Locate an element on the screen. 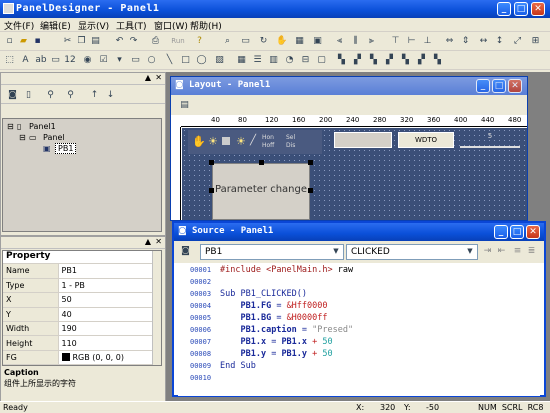  layout-minimize-button: _ is located at coordinates (483, 86).